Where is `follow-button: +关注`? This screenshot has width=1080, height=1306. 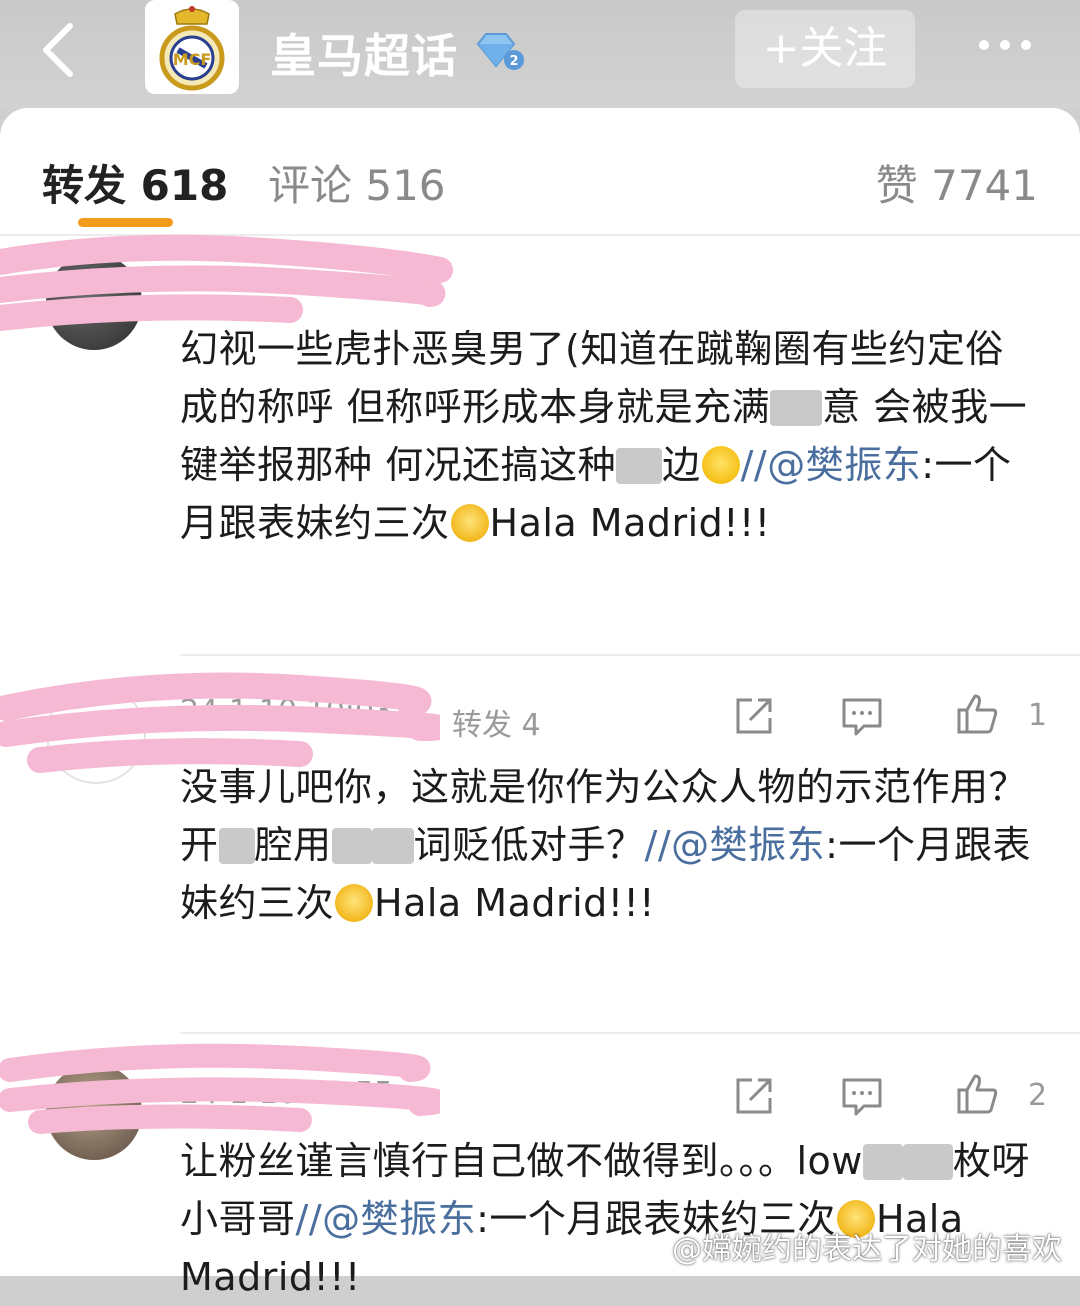
follow-button: +关注 is located at coordinates (825, 49).